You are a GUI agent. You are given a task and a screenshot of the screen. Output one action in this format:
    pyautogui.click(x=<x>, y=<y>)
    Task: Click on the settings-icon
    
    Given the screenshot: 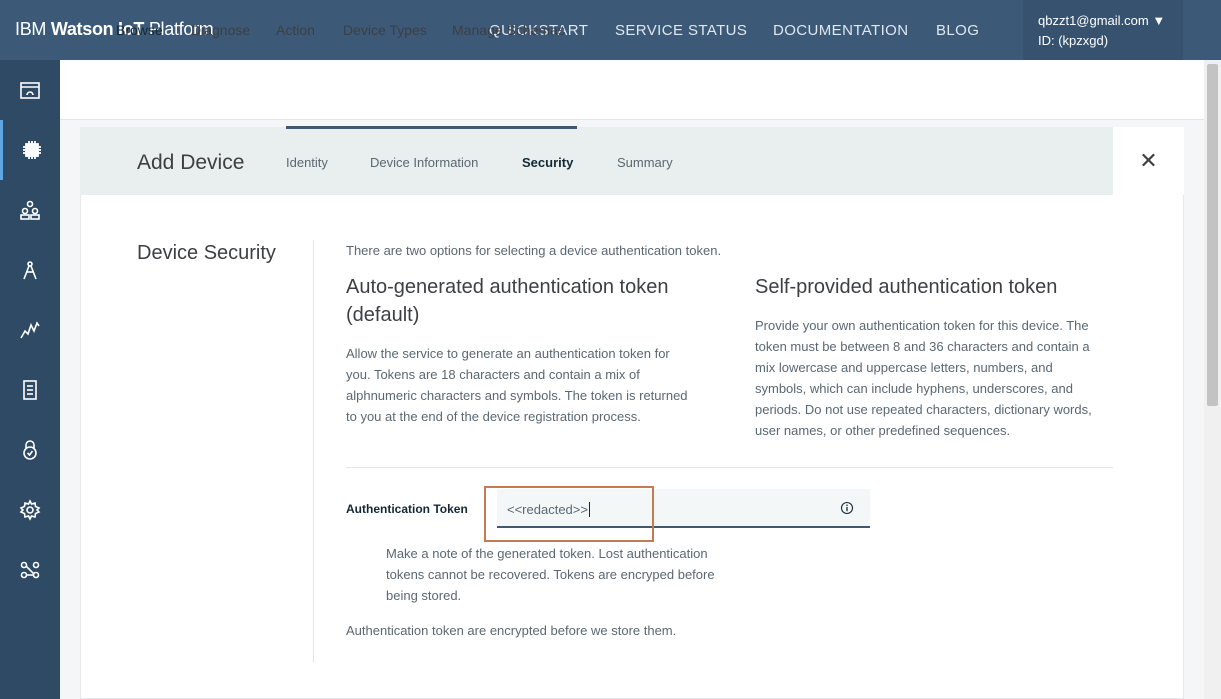 What is the action you would take?
    pyautogui.click(x=30, y=510)
    